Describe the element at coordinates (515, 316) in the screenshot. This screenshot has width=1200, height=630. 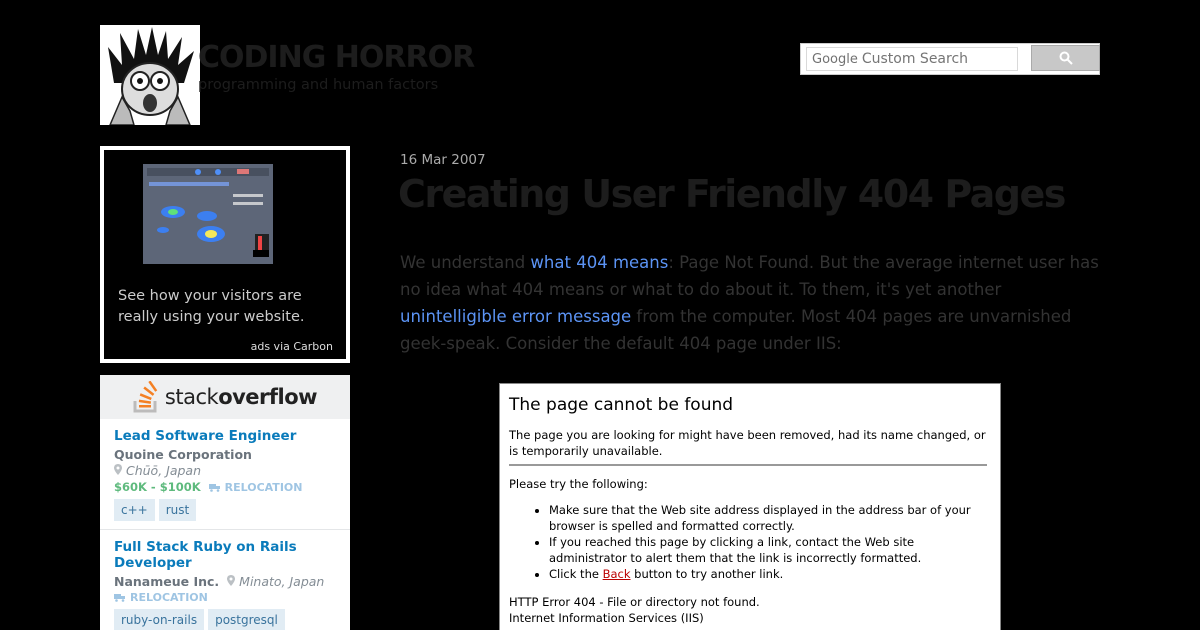
I see `link-unintelligible-error-message: unintelligible error message` at that location.